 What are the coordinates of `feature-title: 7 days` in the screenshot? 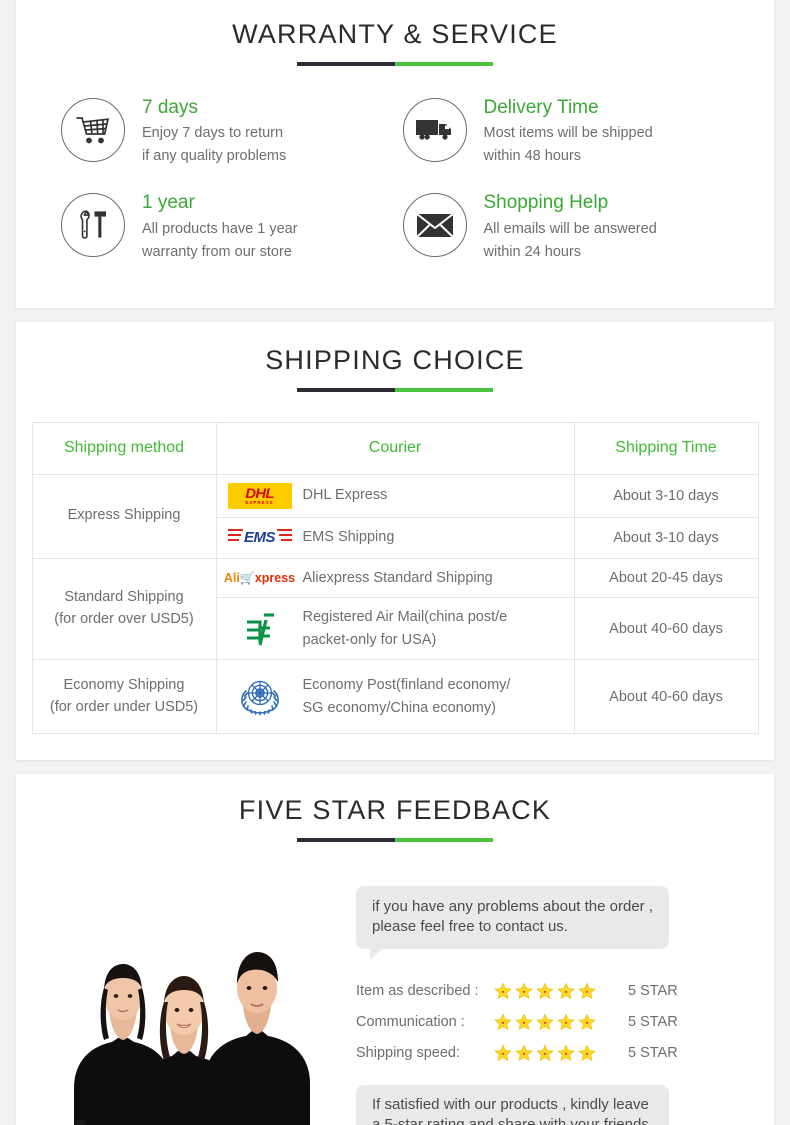 It's located at (170, 107).